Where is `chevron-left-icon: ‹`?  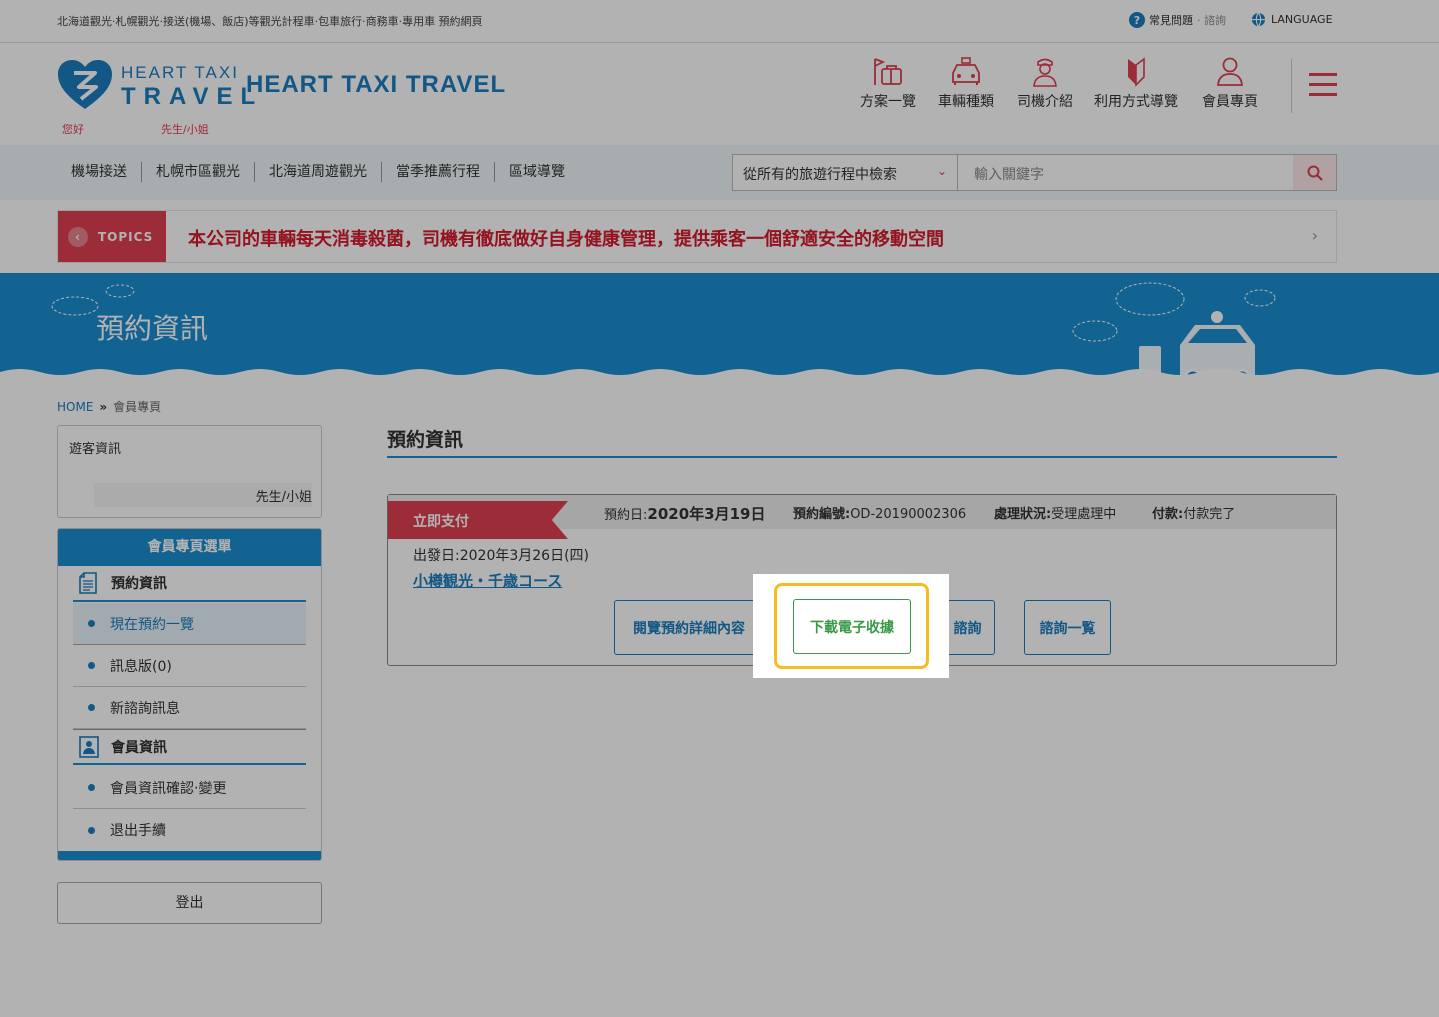 chevron-left-icon: ‹ is located at coordinates (78, 236).